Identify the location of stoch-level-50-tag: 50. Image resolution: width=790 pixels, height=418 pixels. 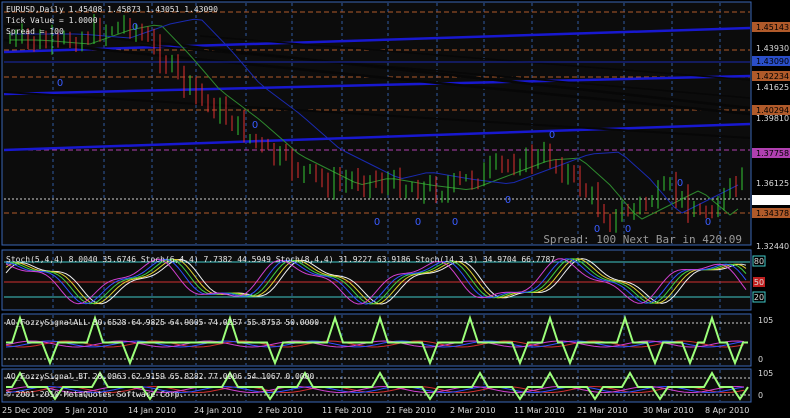
(759, 282).